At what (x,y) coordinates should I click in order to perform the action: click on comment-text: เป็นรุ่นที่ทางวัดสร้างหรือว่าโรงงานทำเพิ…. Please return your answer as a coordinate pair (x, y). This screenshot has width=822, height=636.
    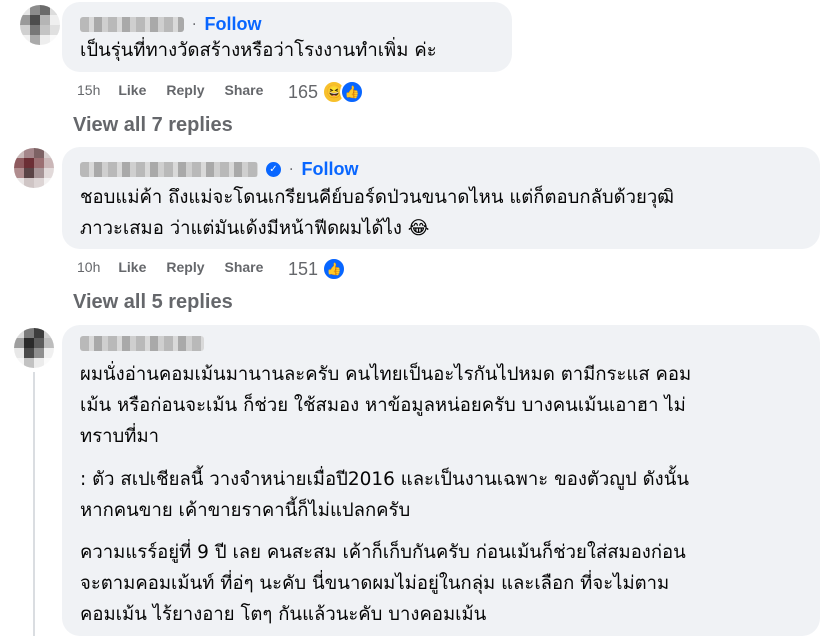
    Looking at the image, I should click on (258, 50).